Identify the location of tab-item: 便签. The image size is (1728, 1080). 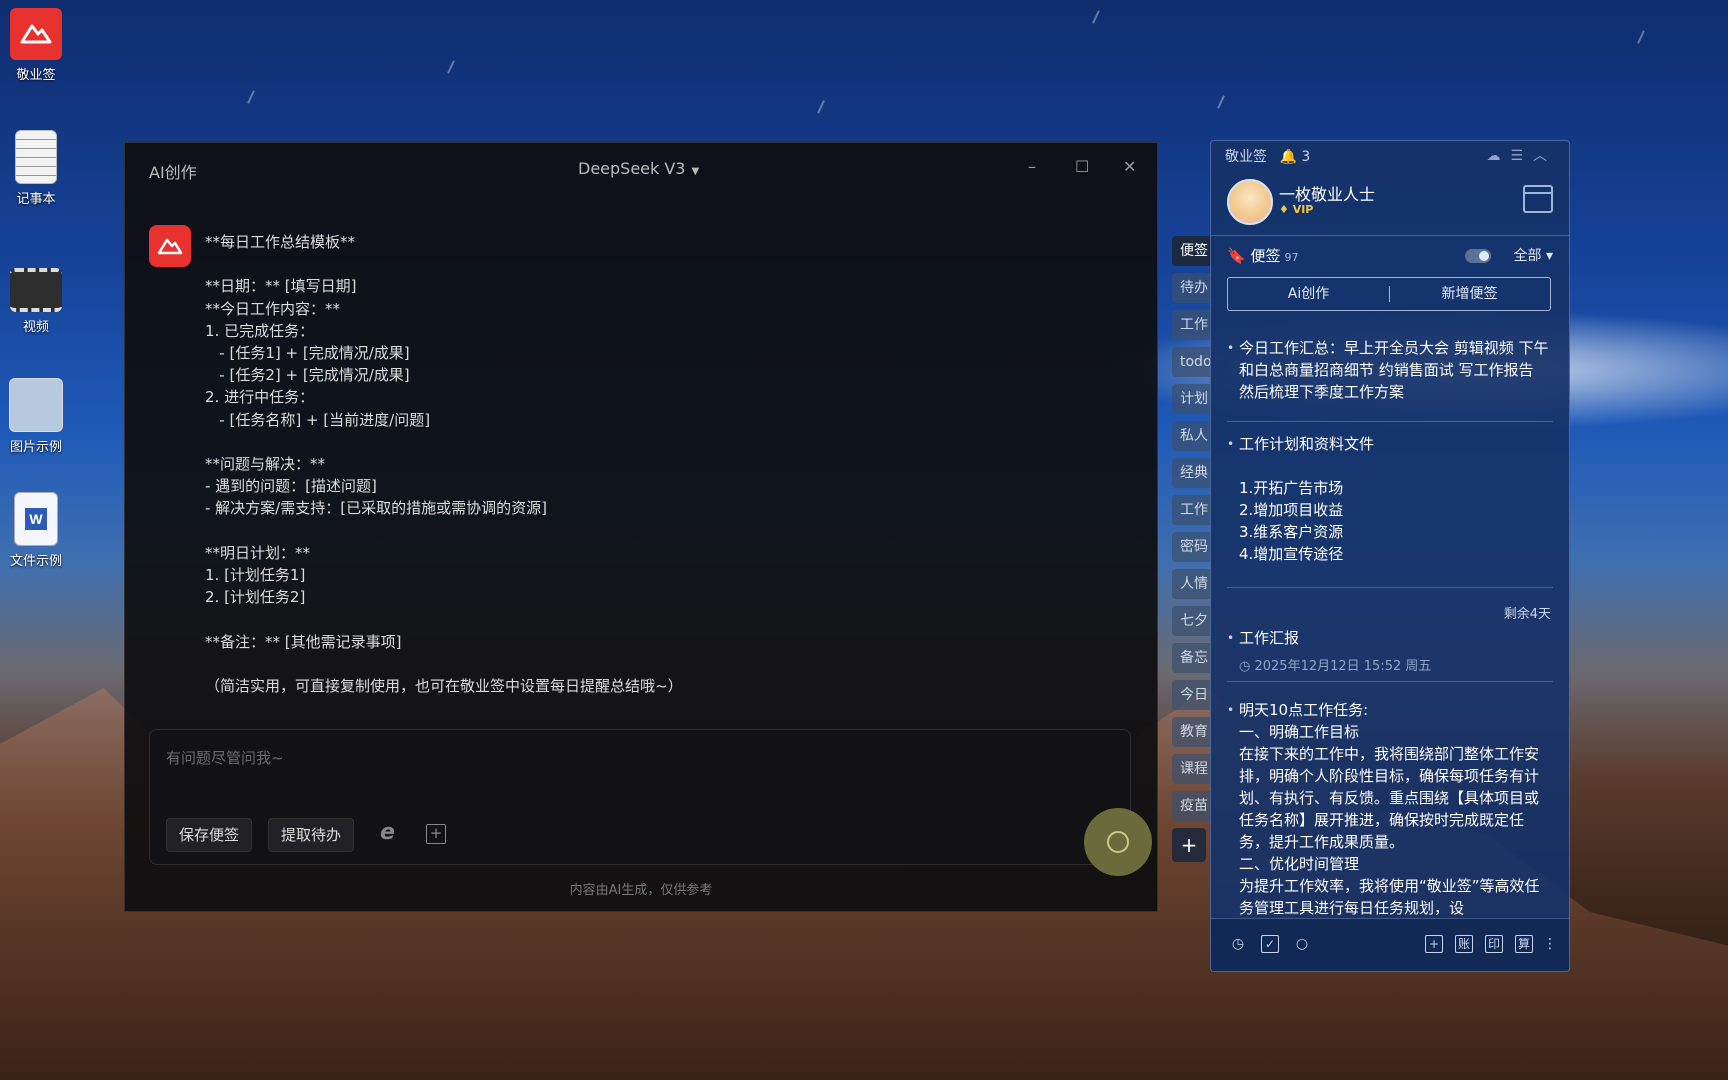
(1193, 251).